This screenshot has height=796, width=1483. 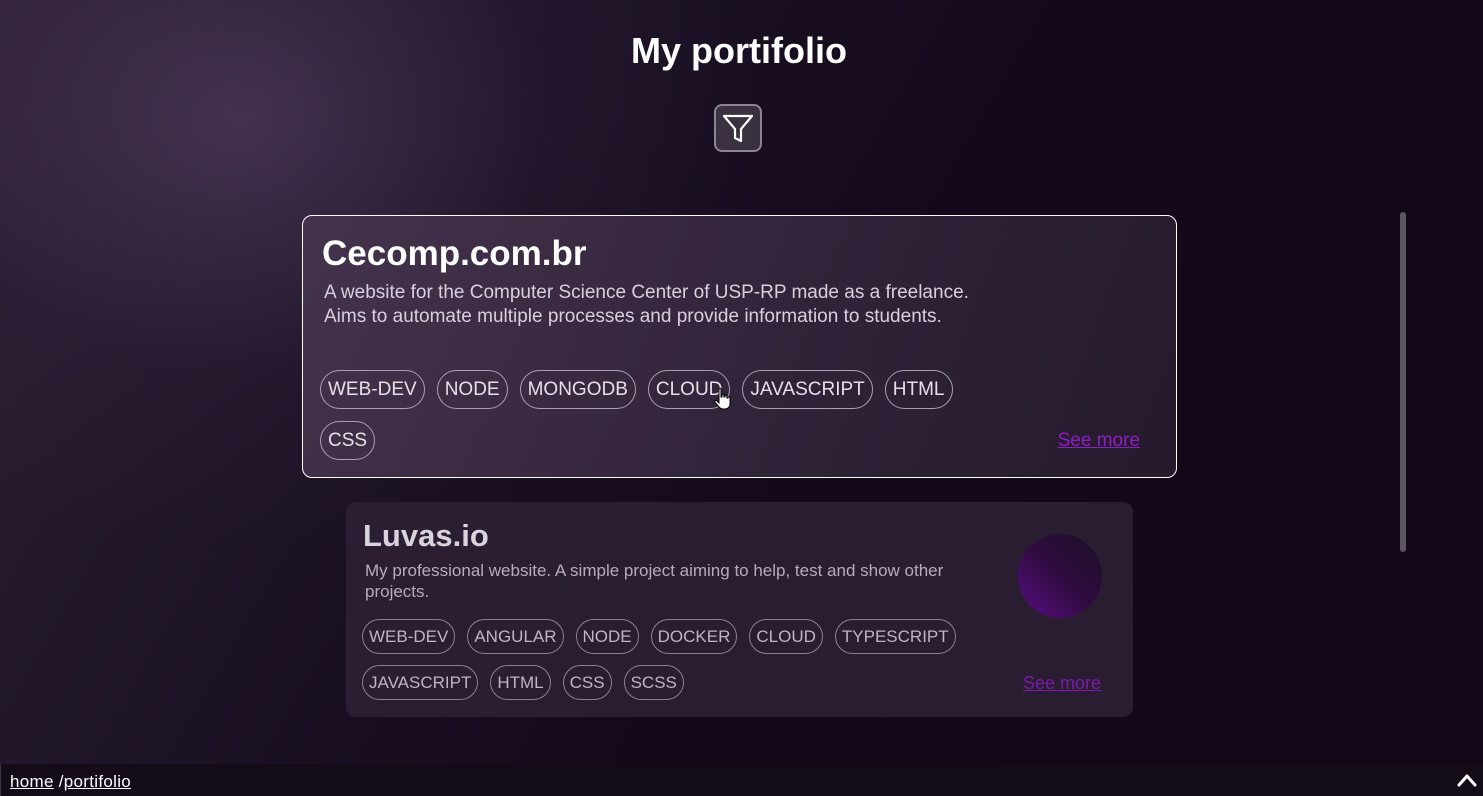 What do you see at coordinates (895, 636) in the screenshot?
I see `tag-typescript: TYPESCRIPT` at bounding box center [895, 636].